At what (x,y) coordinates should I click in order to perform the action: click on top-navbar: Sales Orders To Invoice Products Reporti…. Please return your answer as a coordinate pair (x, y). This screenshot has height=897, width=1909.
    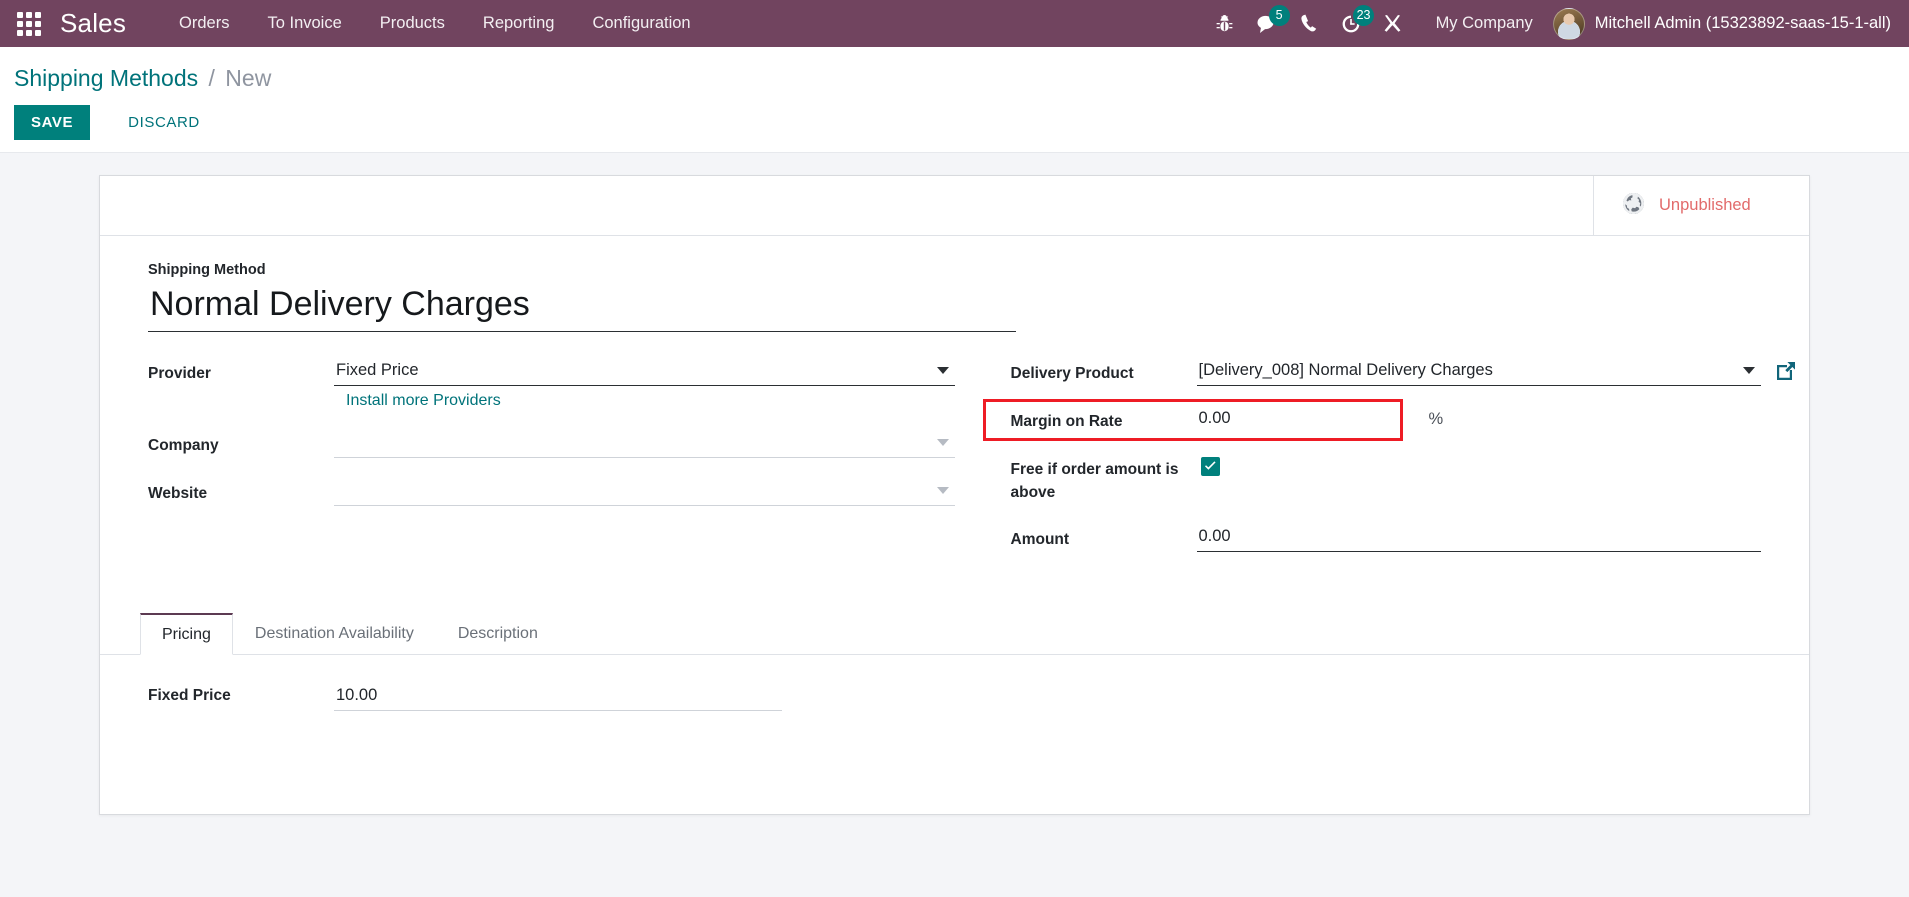
    Looking at the image, I should click on (954, 23).